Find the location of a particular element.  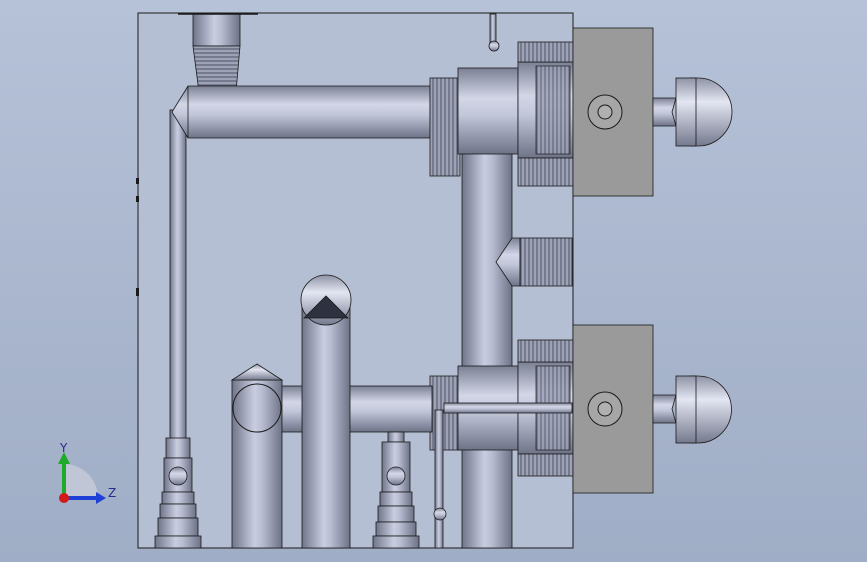

riser-side-nozzle is located at coordinates (534, 262).